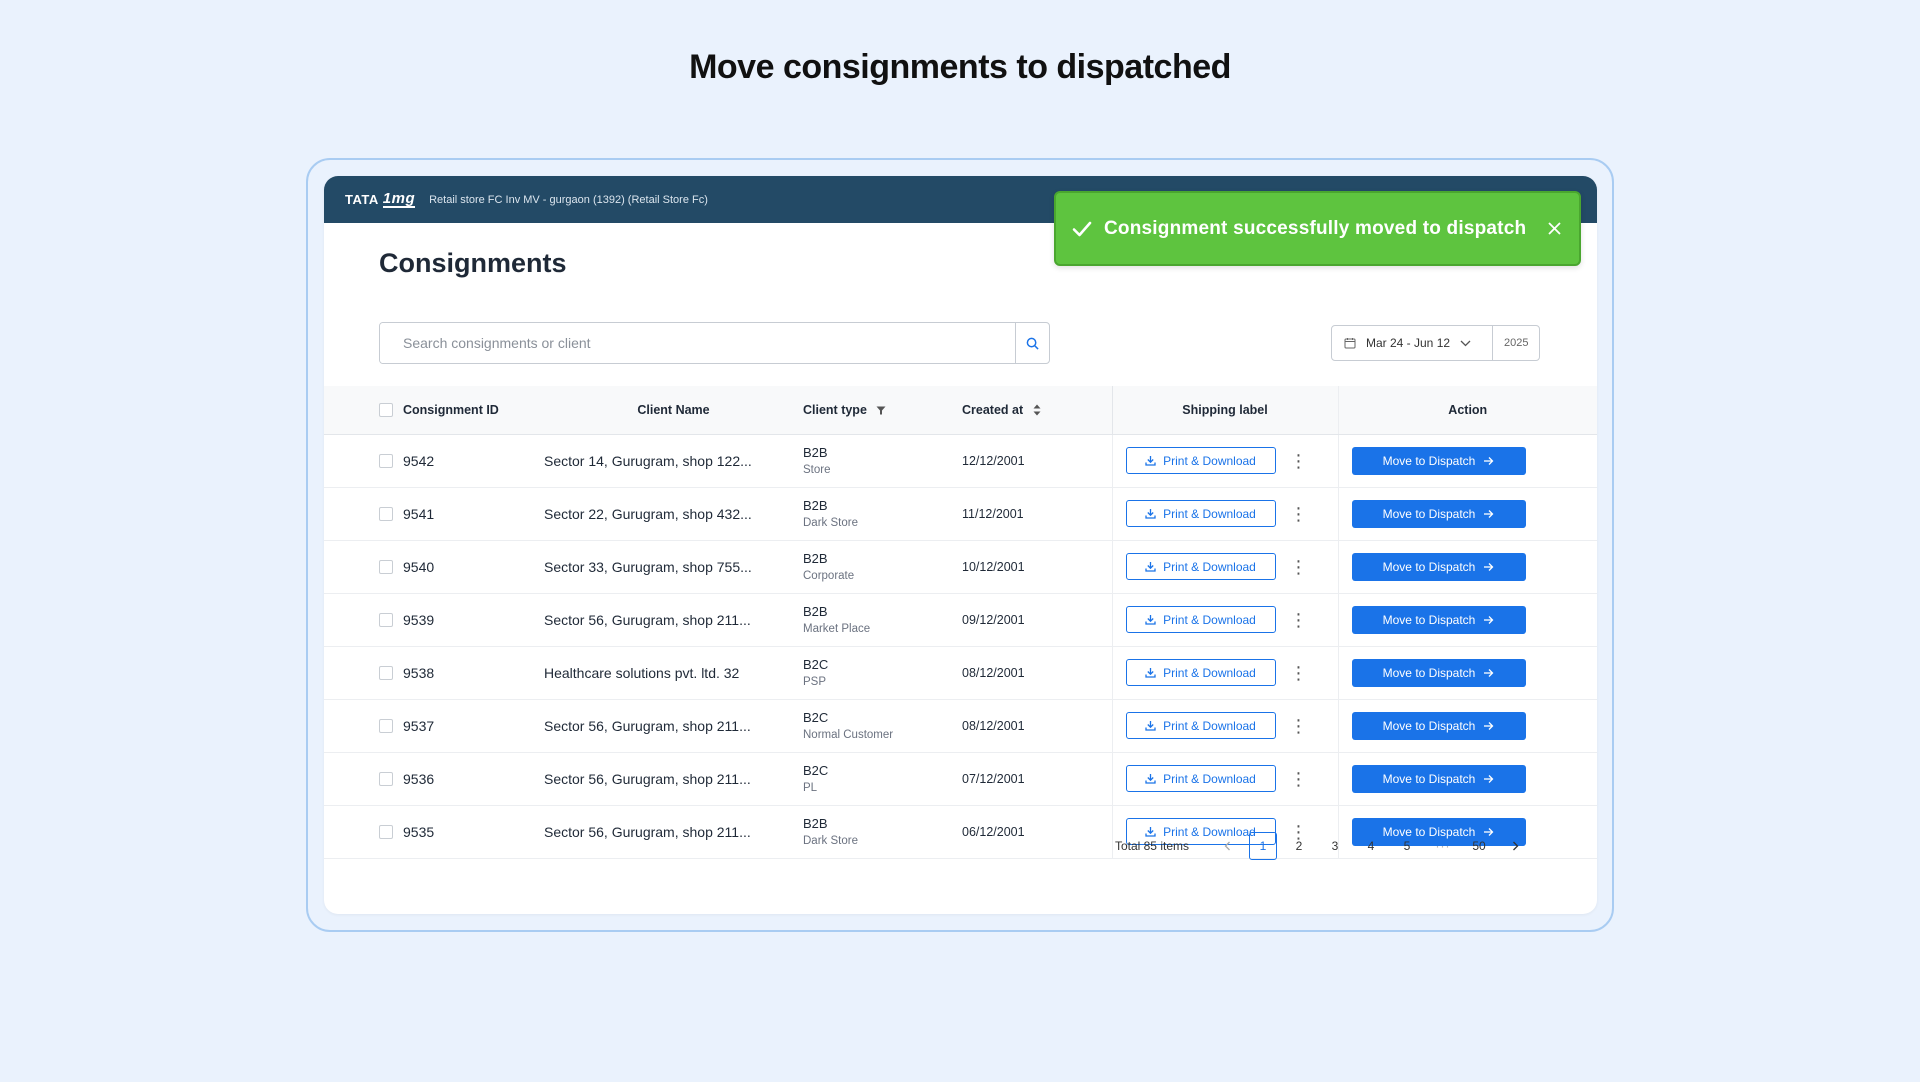 The image size is (1920, 1082). Describe the element at coordinates (1443, 846) in the screenshot. I see `pagination-ellipsis: ···` at that location.